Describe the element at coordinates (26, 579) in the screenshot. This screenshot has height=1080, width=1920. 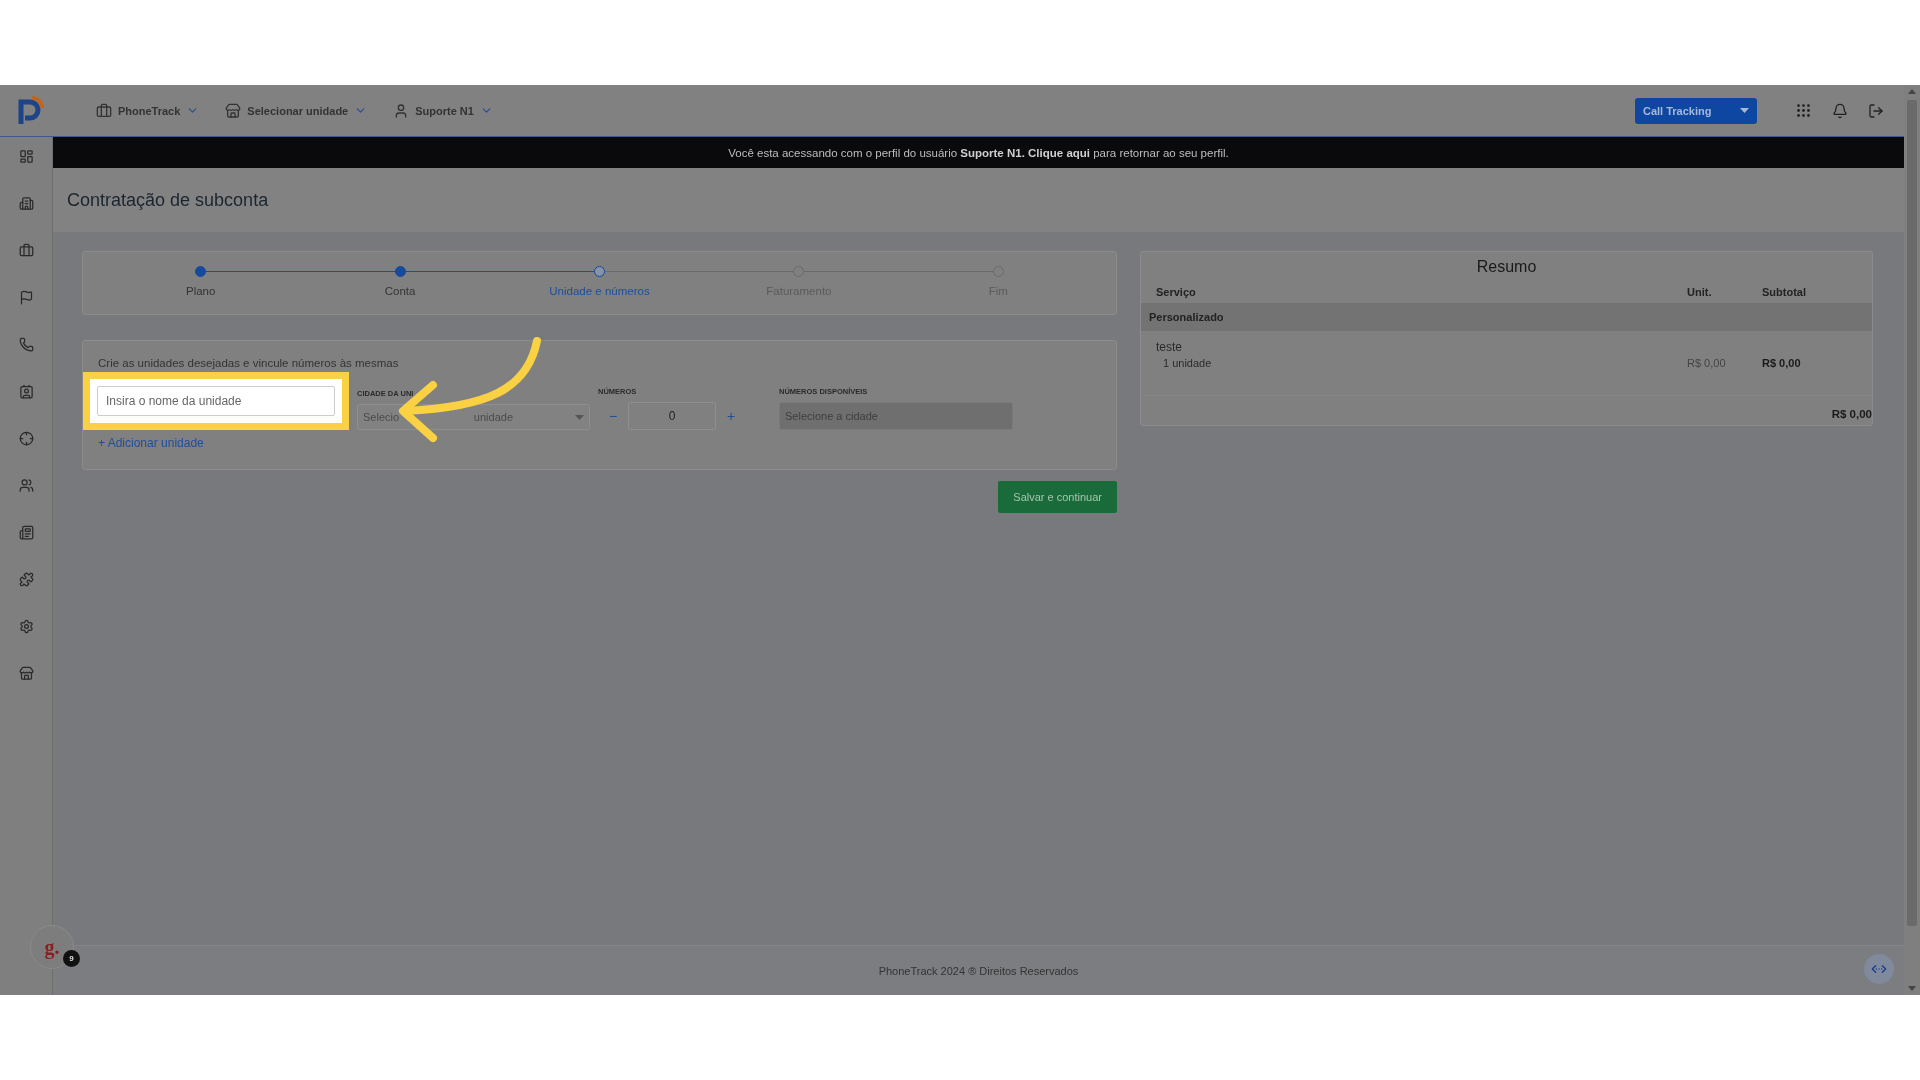
I see `puzzle-icon` at that location.